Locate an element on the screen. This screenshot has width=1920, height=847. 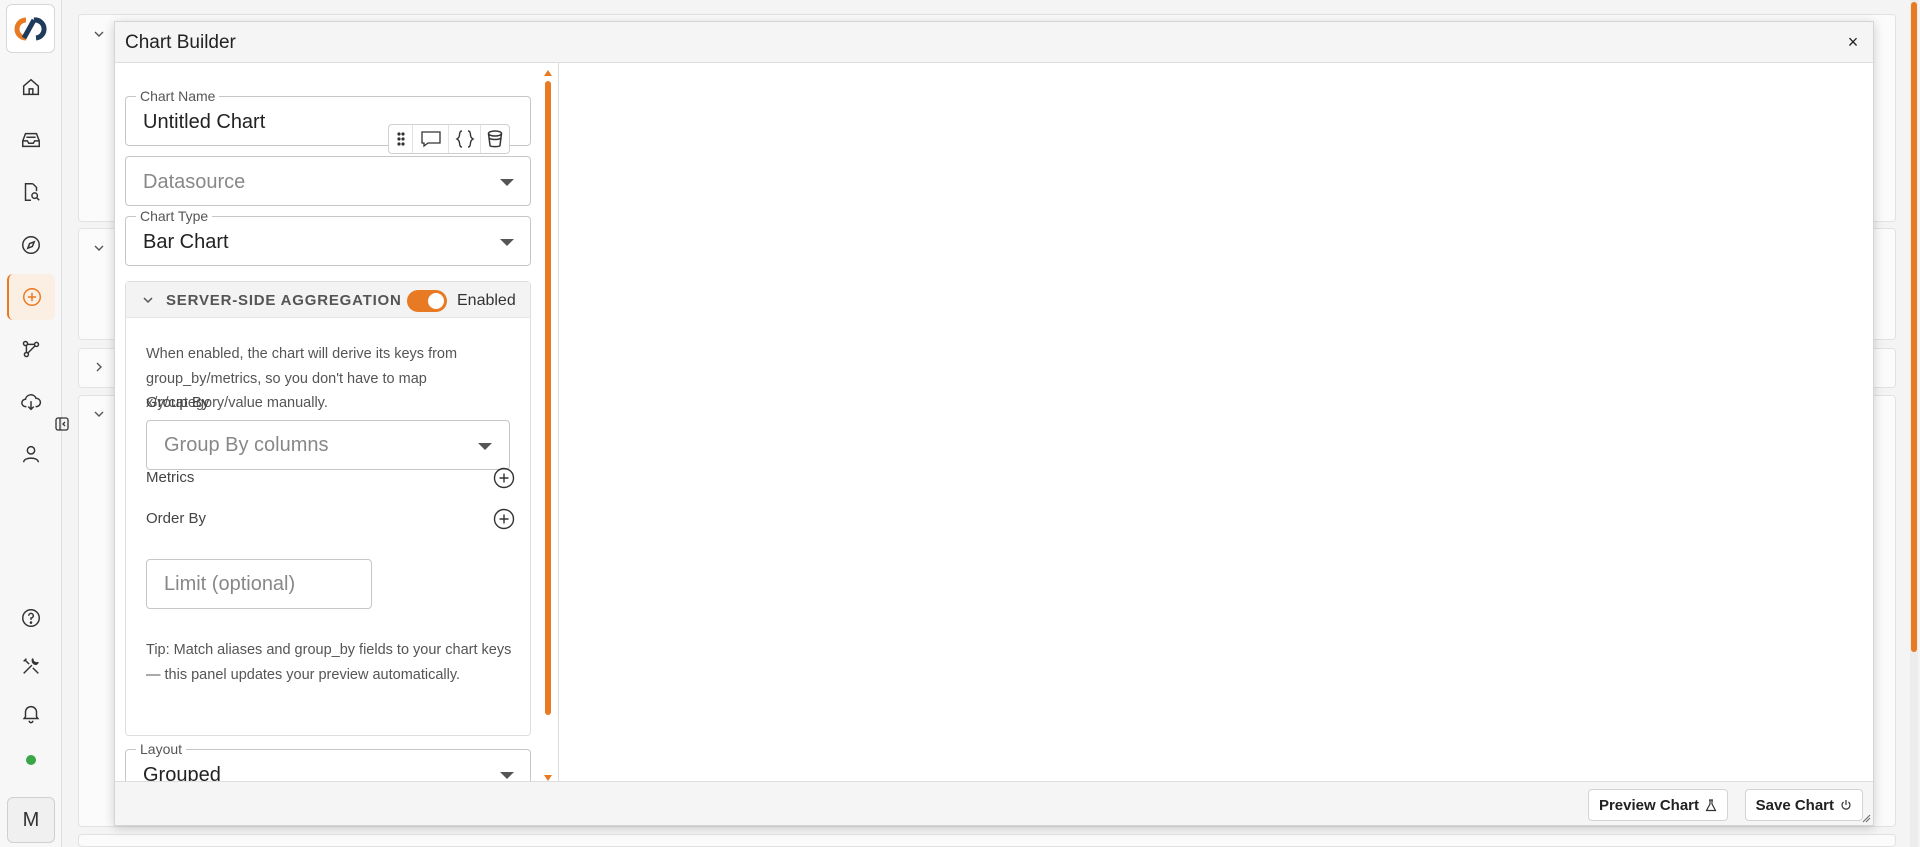
preview-chart-button: Preview Chart is located at coordinates (1657, 805).